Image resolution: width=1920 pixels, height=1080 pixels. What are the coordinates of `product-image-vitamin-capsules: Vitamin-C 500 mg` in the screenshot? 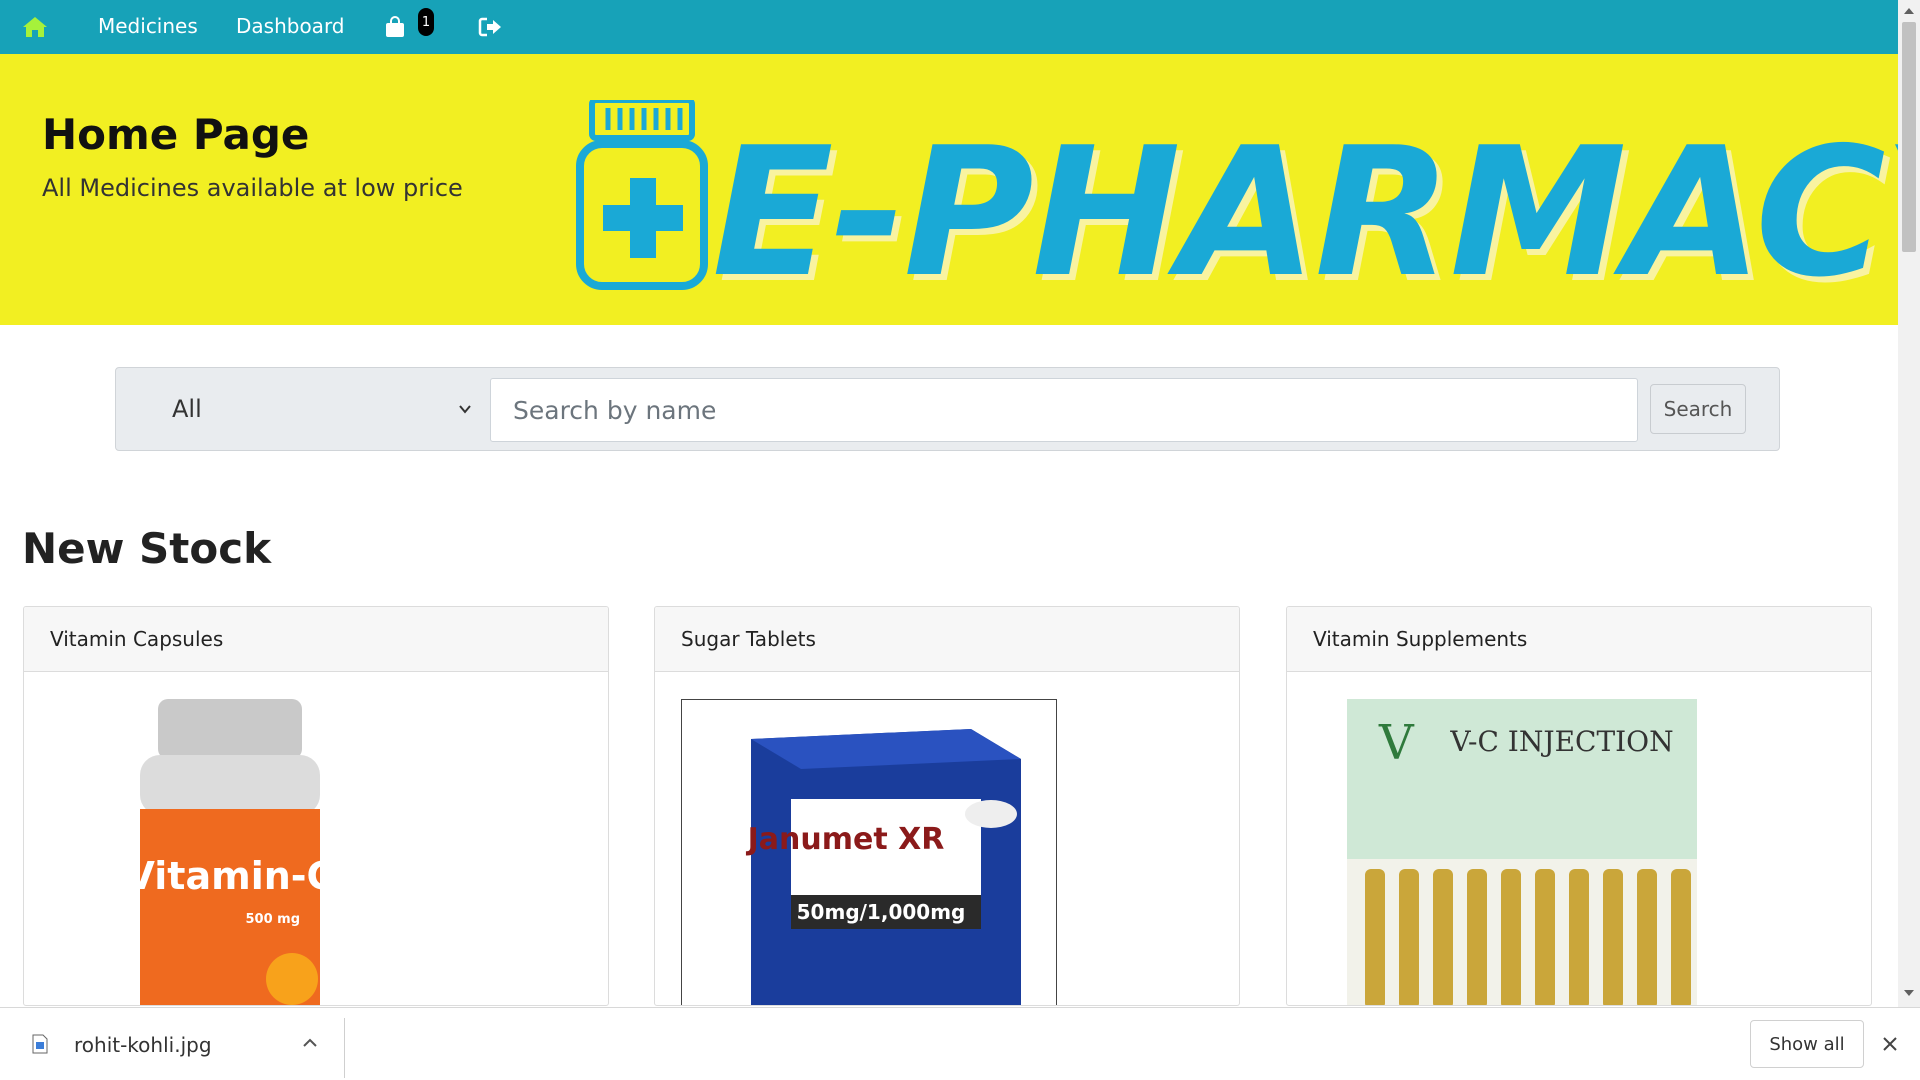 It's located at (230, 852).